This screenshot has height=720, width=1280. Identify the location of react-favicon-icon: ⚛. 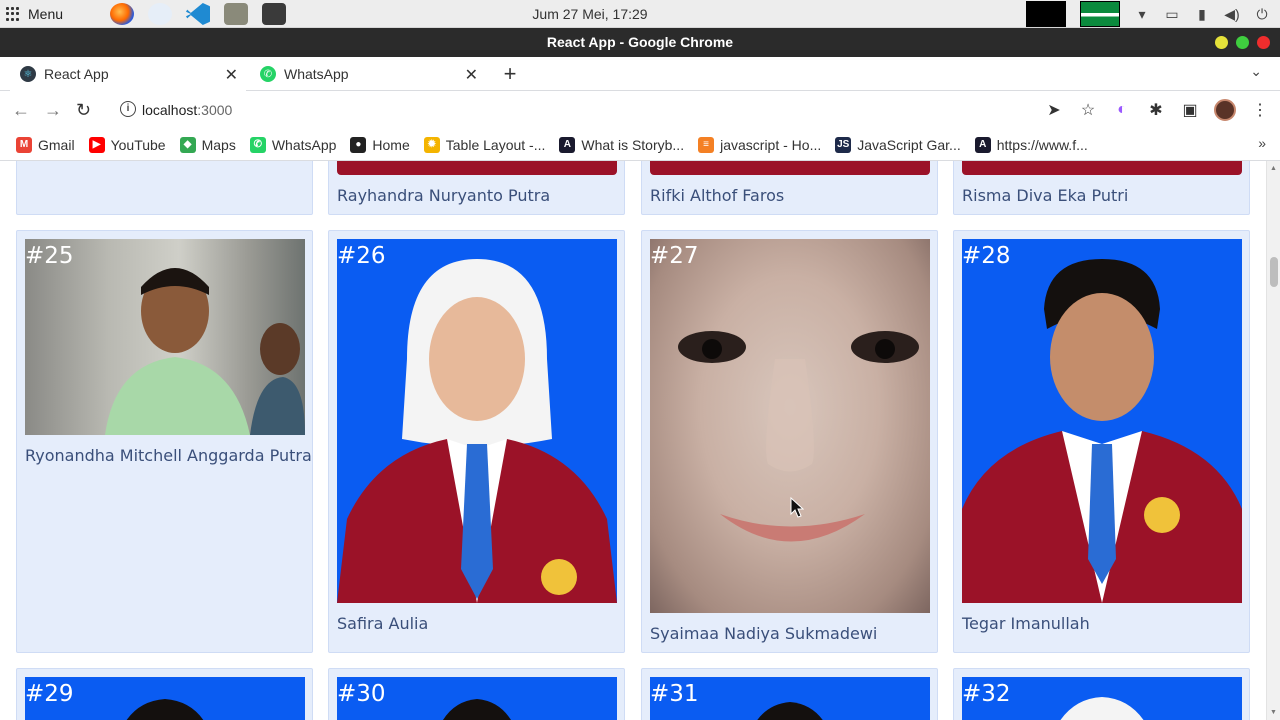
(28, 74).